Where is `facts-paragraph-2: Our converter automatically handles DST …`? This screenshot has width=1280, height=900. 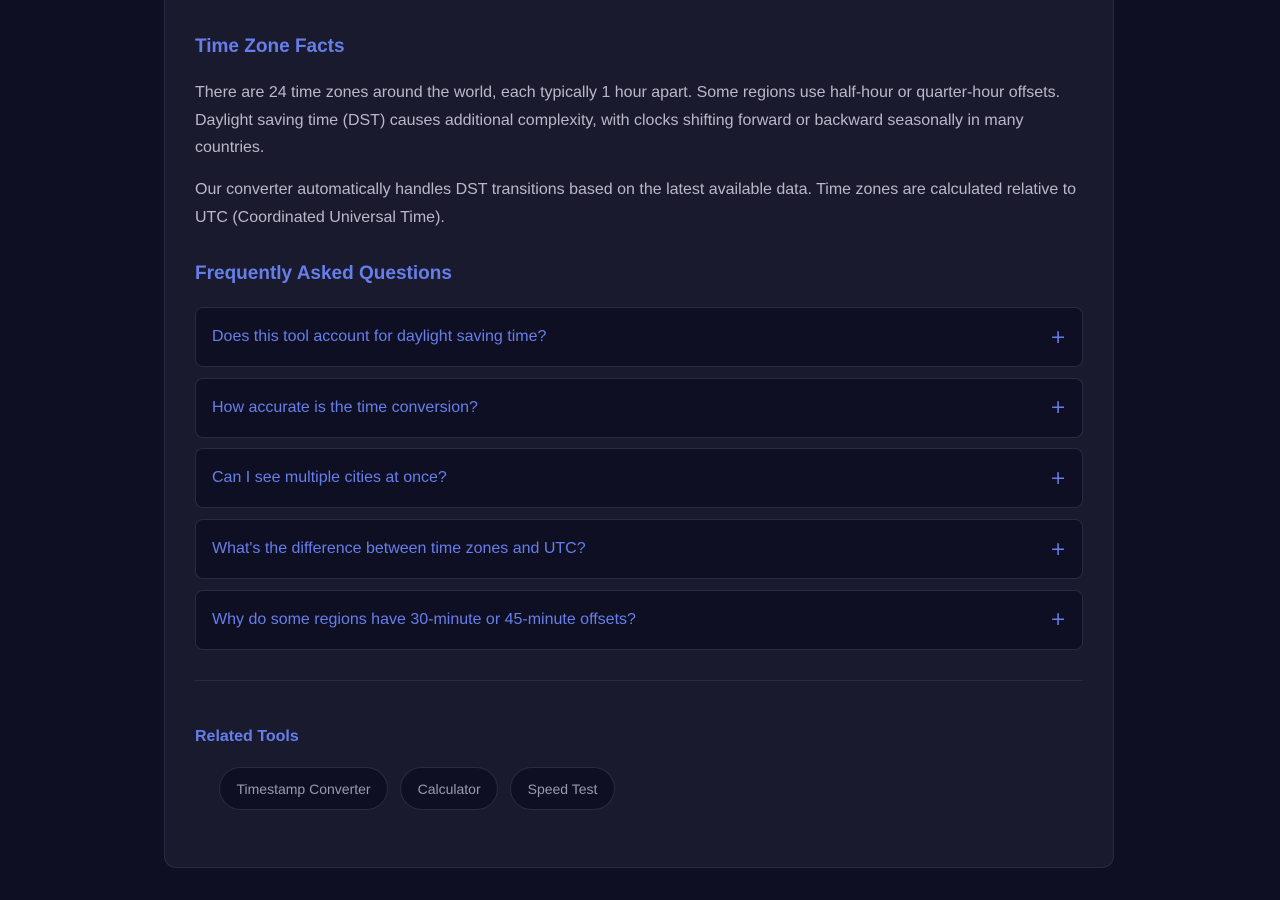 facts-paragraph-2: Our converter automatically handles DST … is located at coordinates (636, 203).